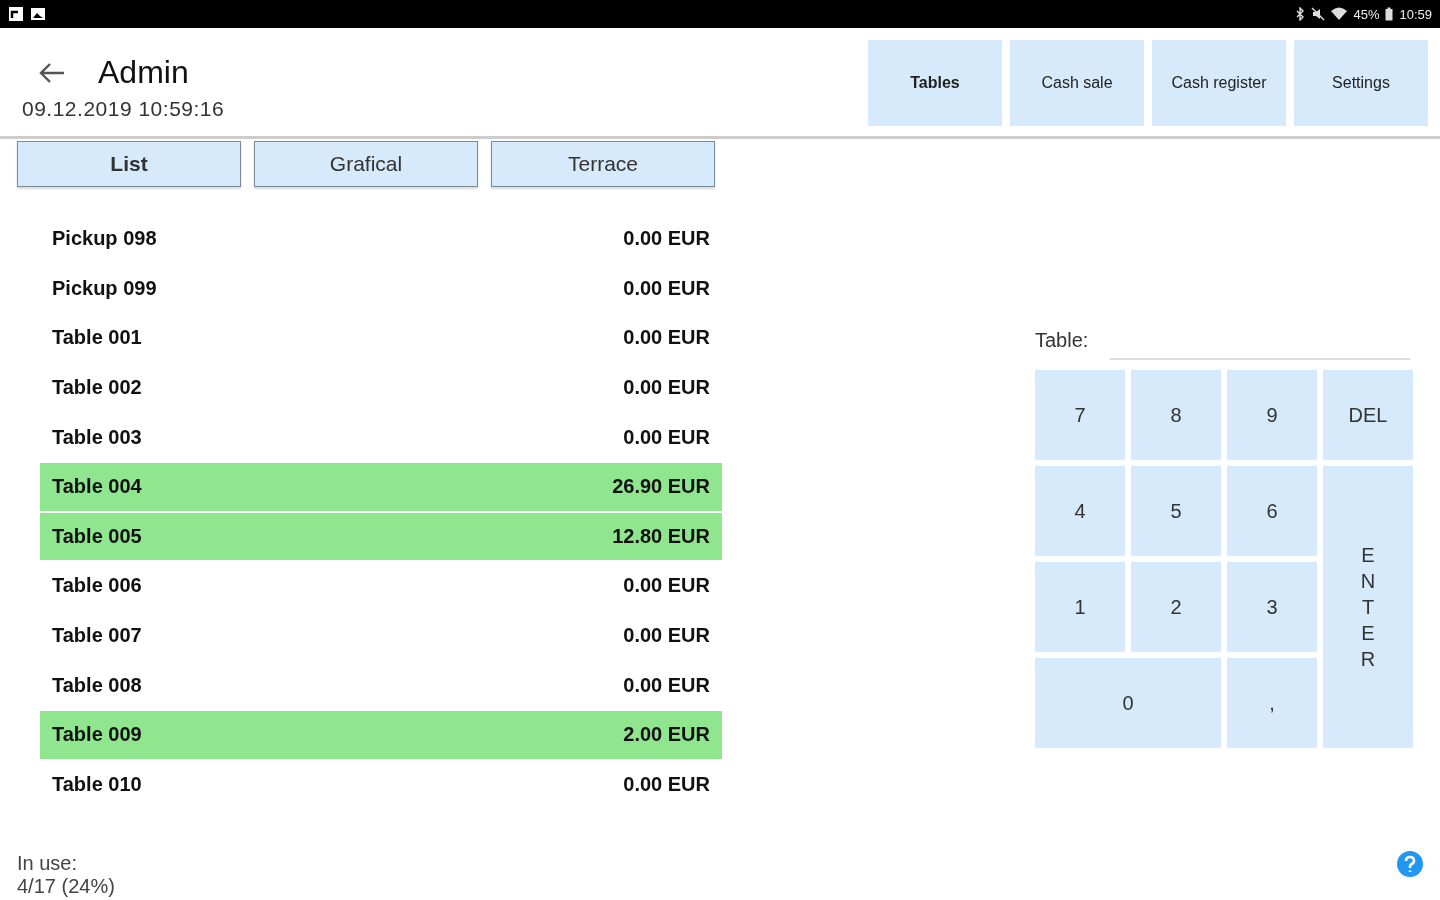 The height and width of the screenshot is (900, 1440). I want to click on table-name: Table 009, so click(97, 735).